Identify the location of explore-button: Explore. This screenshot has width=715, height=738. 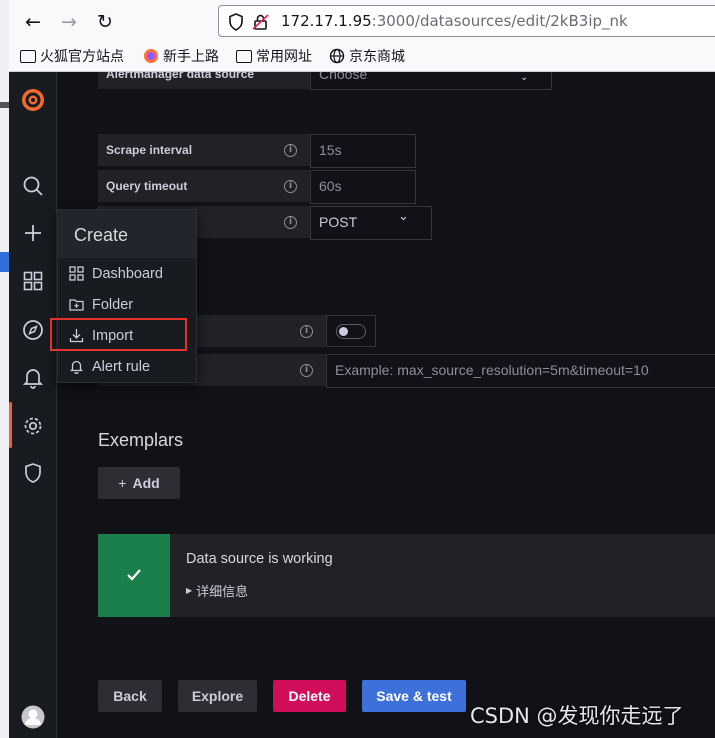
(217, 696).